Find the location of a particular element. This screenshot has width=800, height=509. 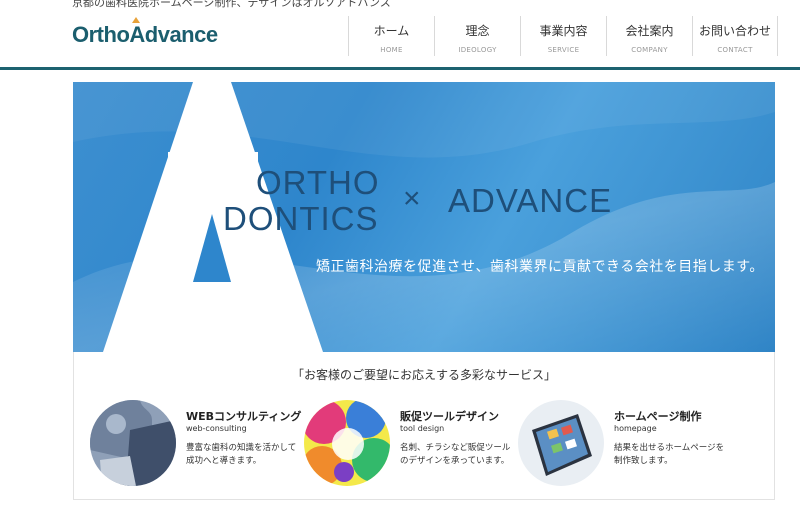

service-description: 豊富な歯科の知識を活かして成功へと導きます。 is located at coordinates (241, 454).